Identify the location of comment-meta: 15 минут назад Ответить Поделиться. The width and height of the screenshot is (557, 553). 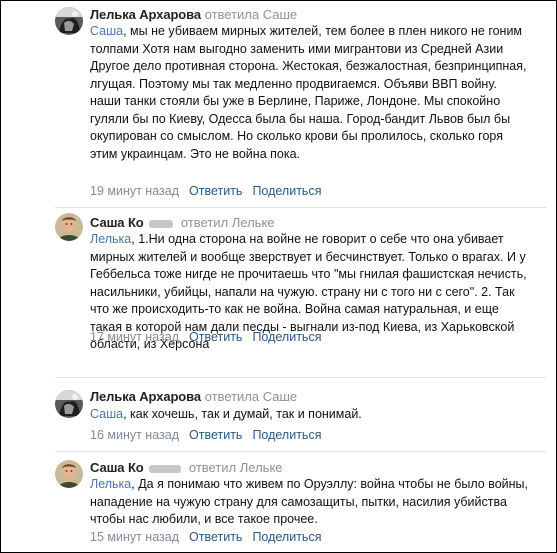
(205, 537).